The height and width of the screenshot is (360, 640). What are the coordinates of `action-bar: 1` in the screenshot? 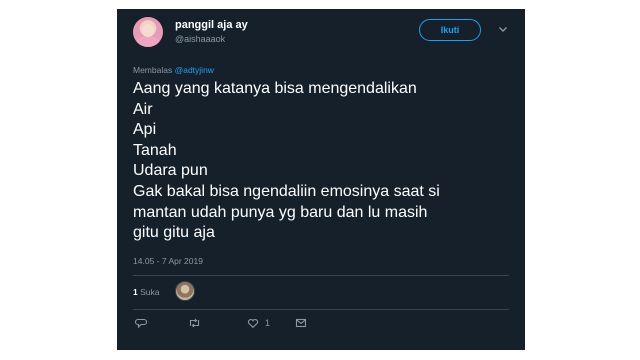 It's located at (321, 327).